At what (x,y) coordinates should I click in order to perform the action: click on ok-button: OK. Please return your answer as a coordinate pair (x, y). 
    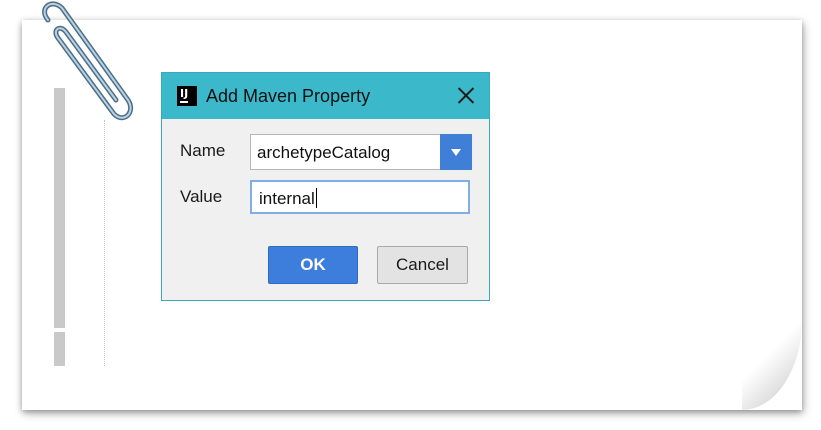
    Looking at the image, I should click on (313, 265).